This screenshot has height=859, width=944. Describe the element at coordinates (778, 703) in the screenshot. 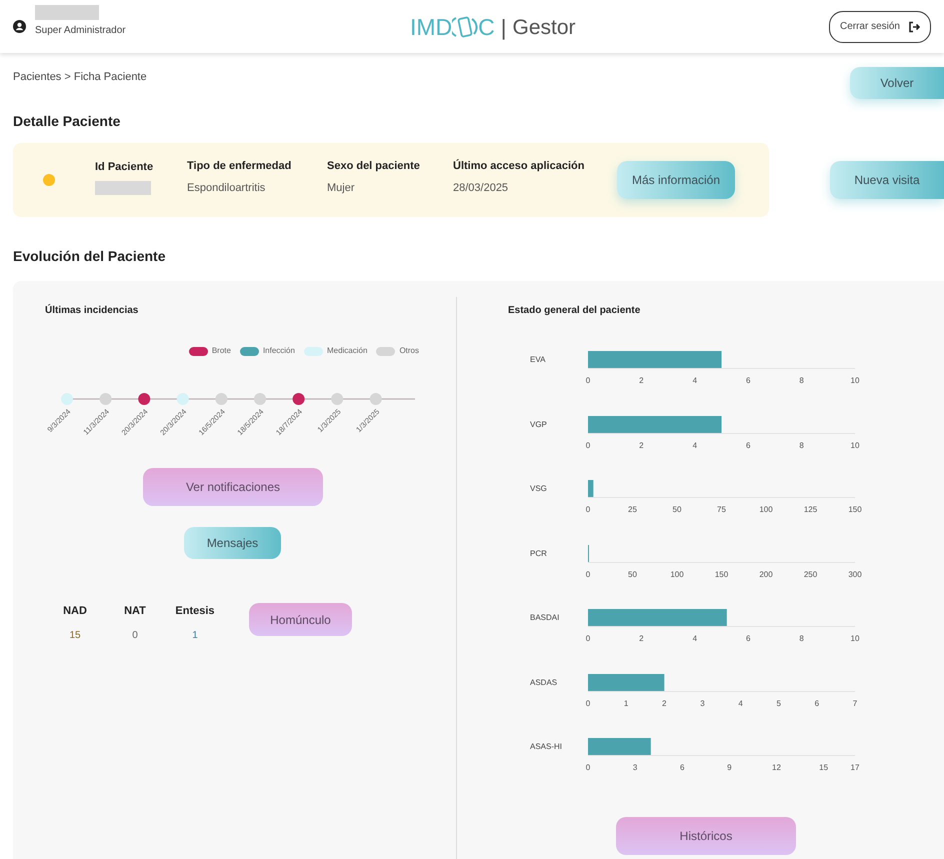

I see `tick-label: 5` at that location.